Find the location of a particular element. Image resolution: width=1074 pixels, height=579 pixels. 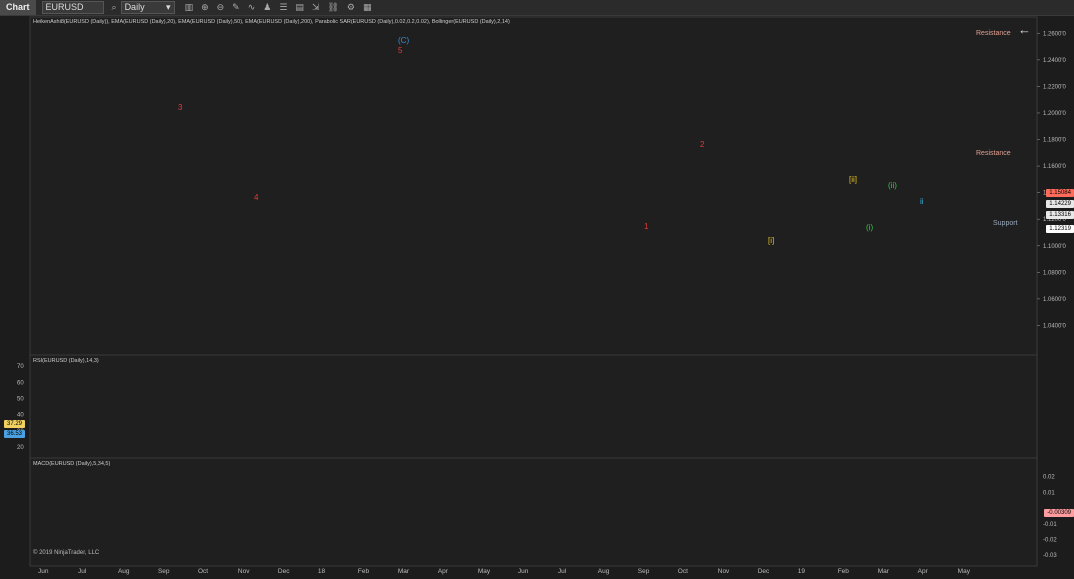

macd-tick-label: 0.02 is located at coordinates (1049, 478).